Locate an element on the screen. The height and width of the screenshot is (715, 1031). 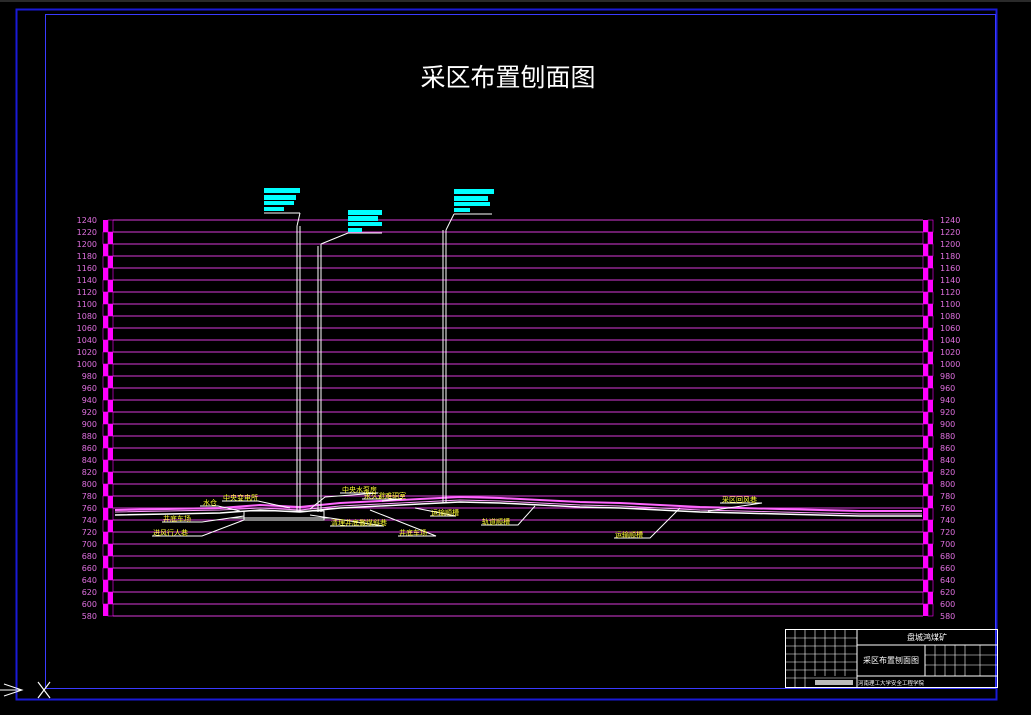
elevation-label-left: 800 is located at coordinates (89, 484).